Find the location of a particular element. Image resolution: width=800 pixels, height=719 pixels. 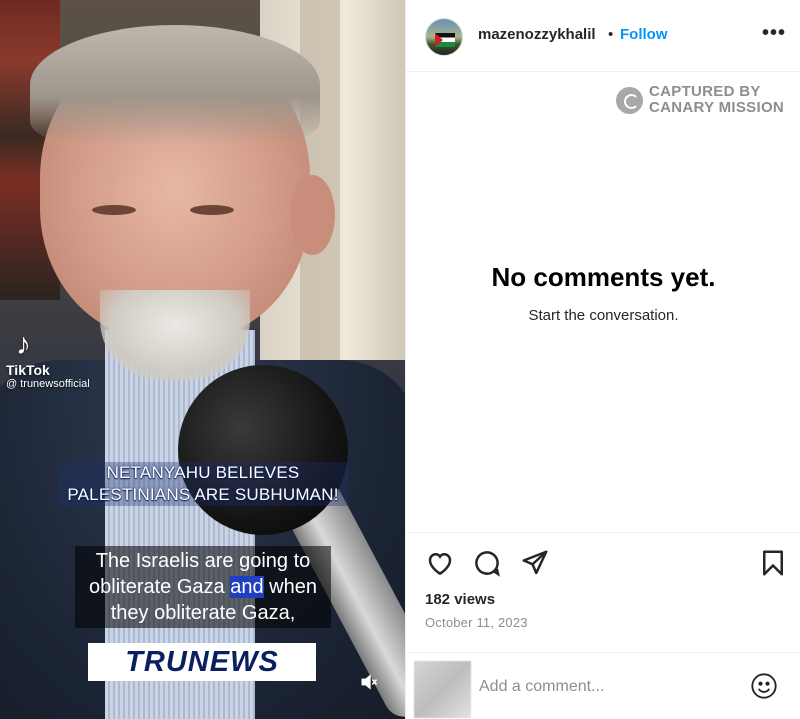

no-comments-title: No comments yet. is located at coordinates (603, 277).